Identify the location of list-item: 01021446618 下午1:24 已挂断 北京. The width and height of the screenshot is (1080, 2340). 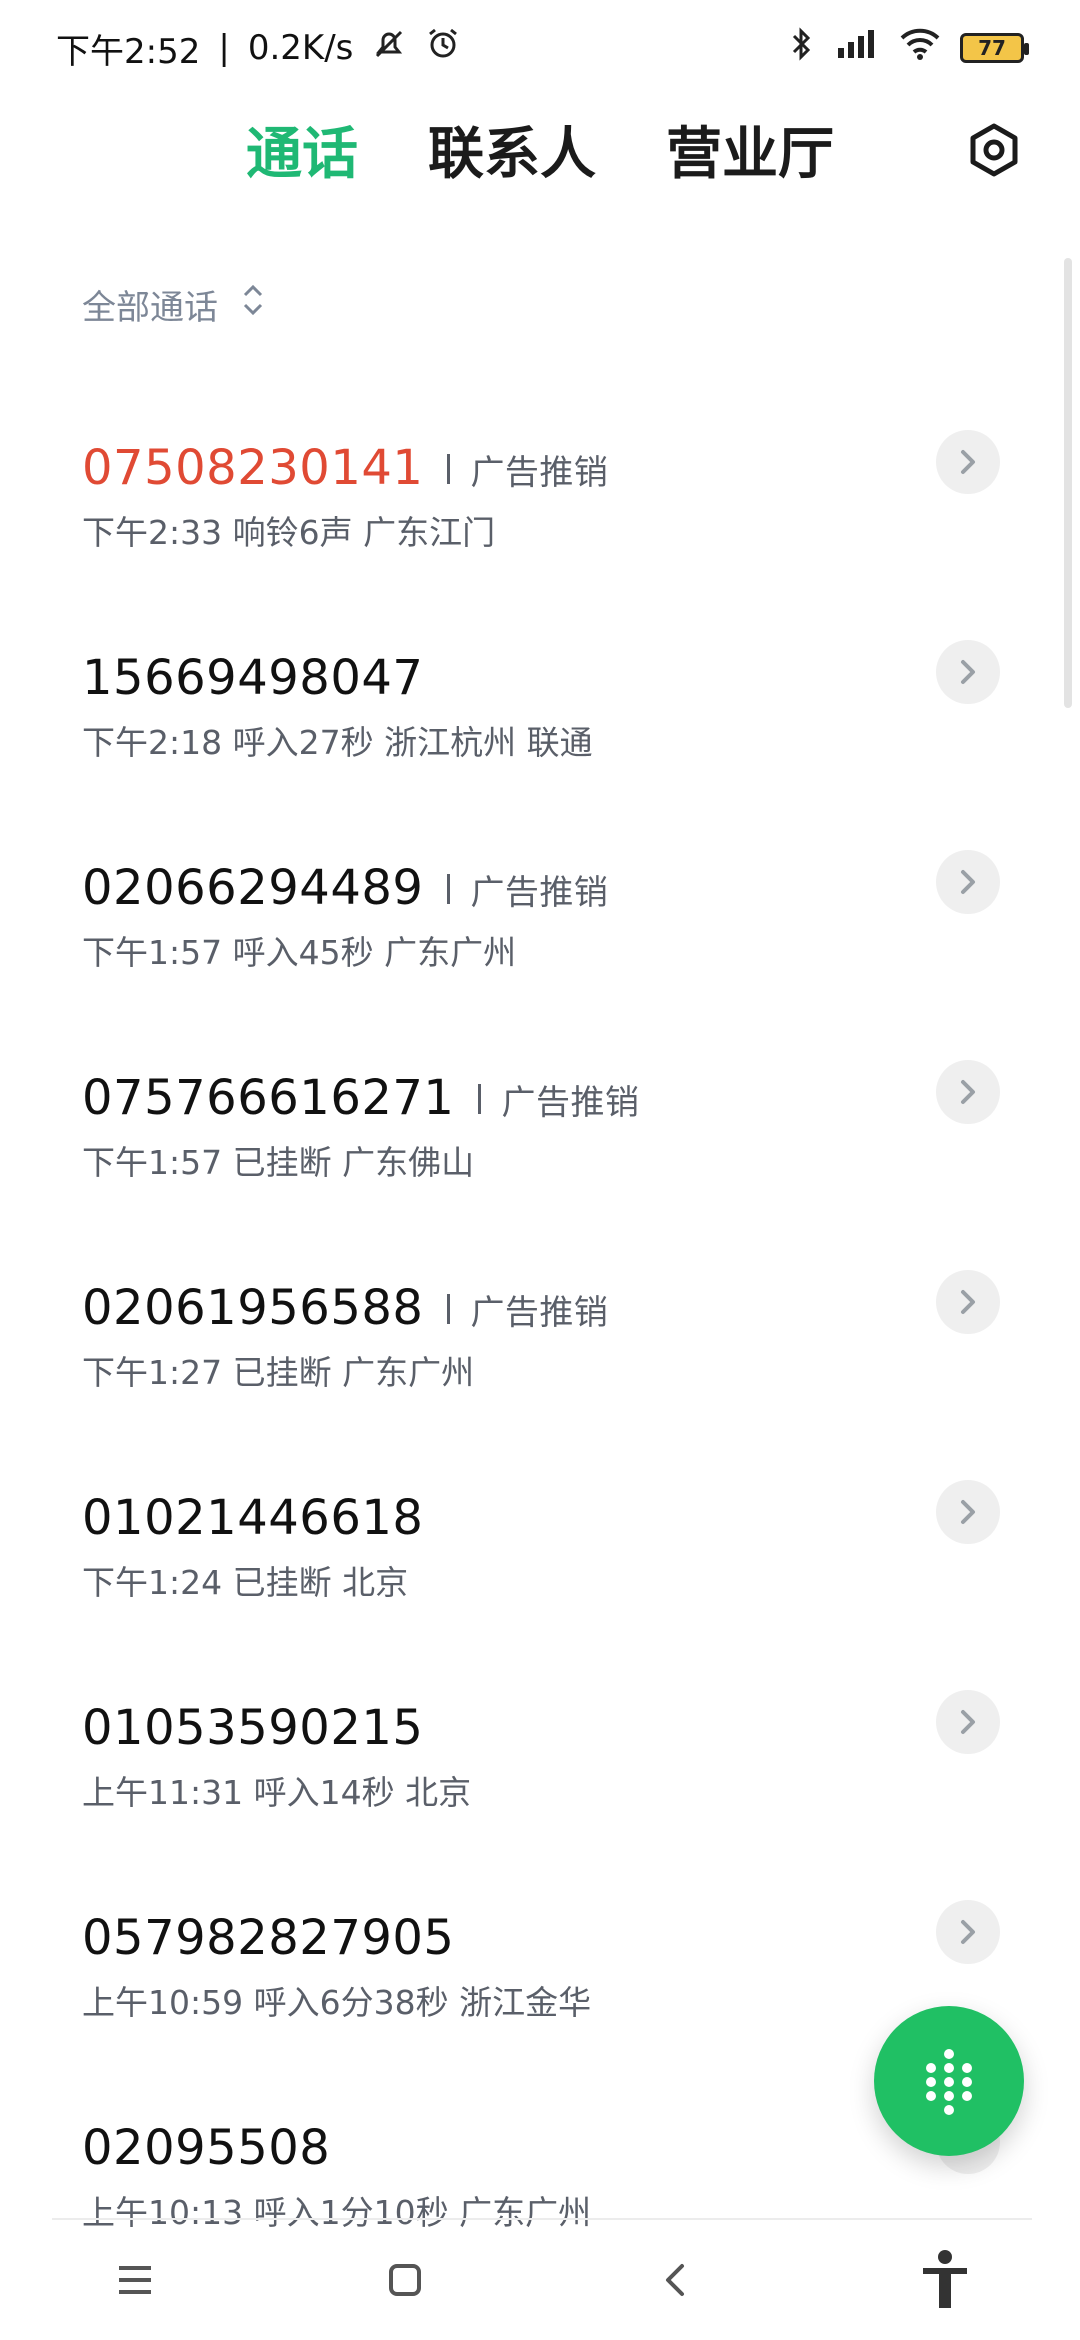
(540, 1547).